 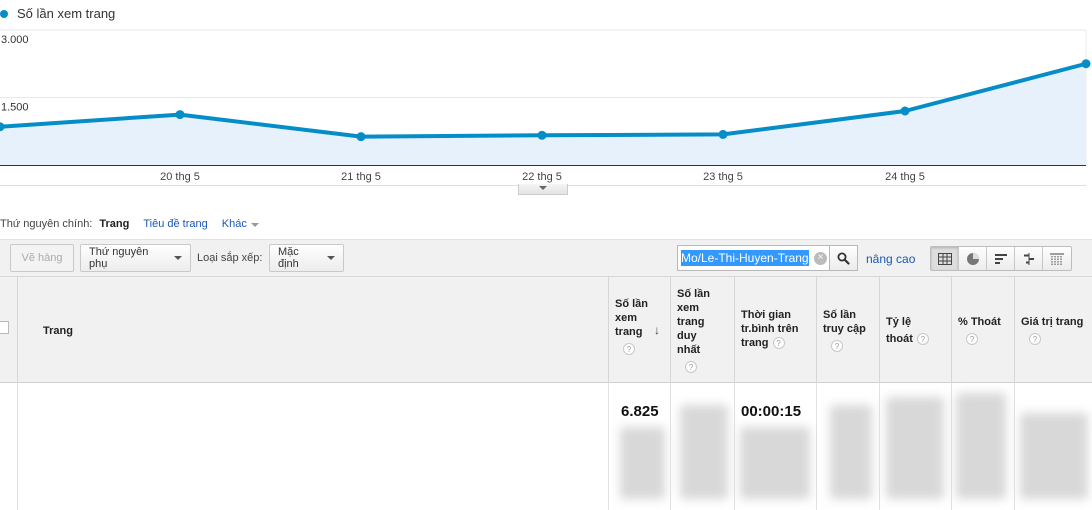 I want to click on column-avg-time-line1: Thời gian, so click(x=766, y=315).